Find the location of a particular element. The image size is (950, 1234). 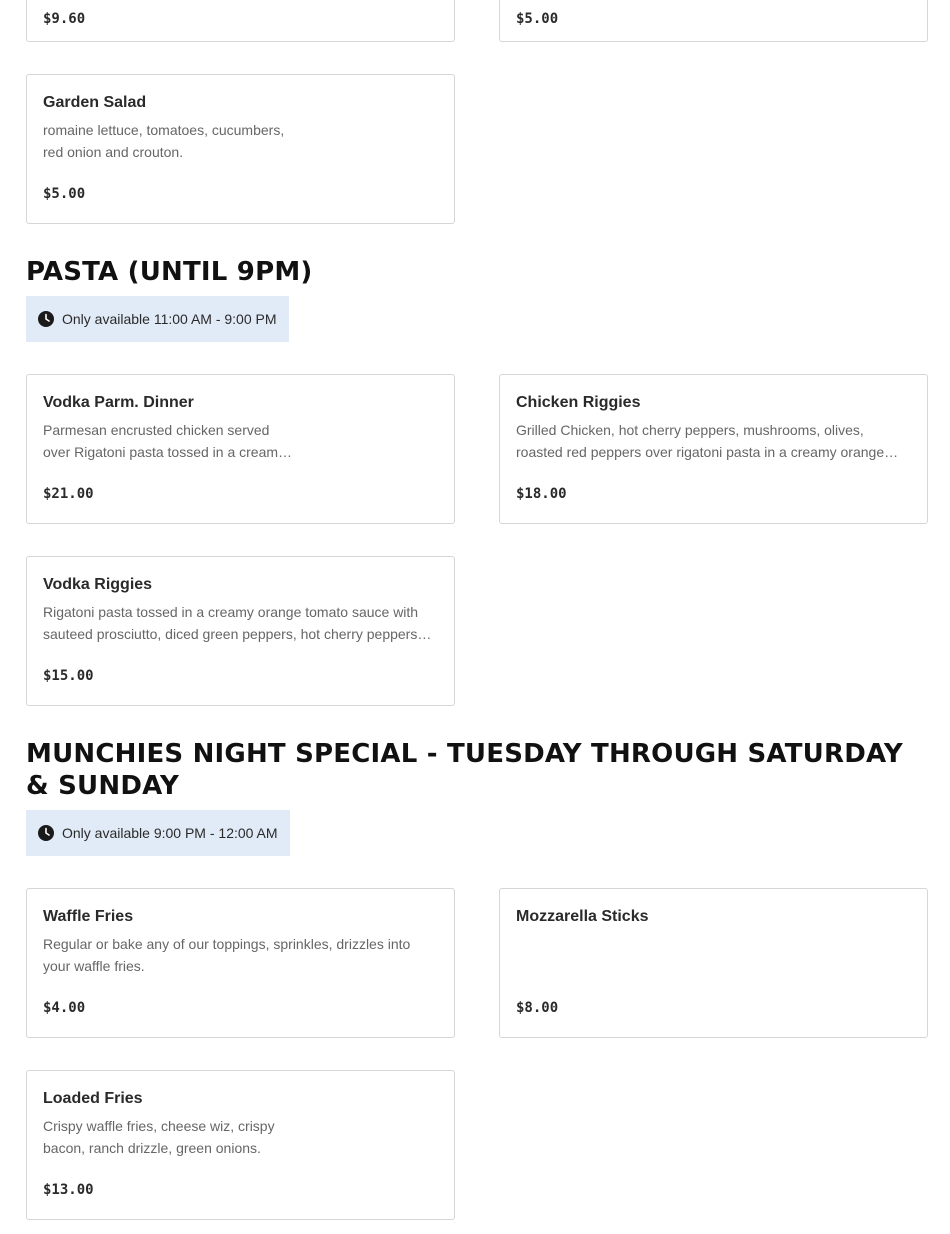

availability-text: Only available 9:00 PM - 12:00 AM is located at coordinates (170, 833).